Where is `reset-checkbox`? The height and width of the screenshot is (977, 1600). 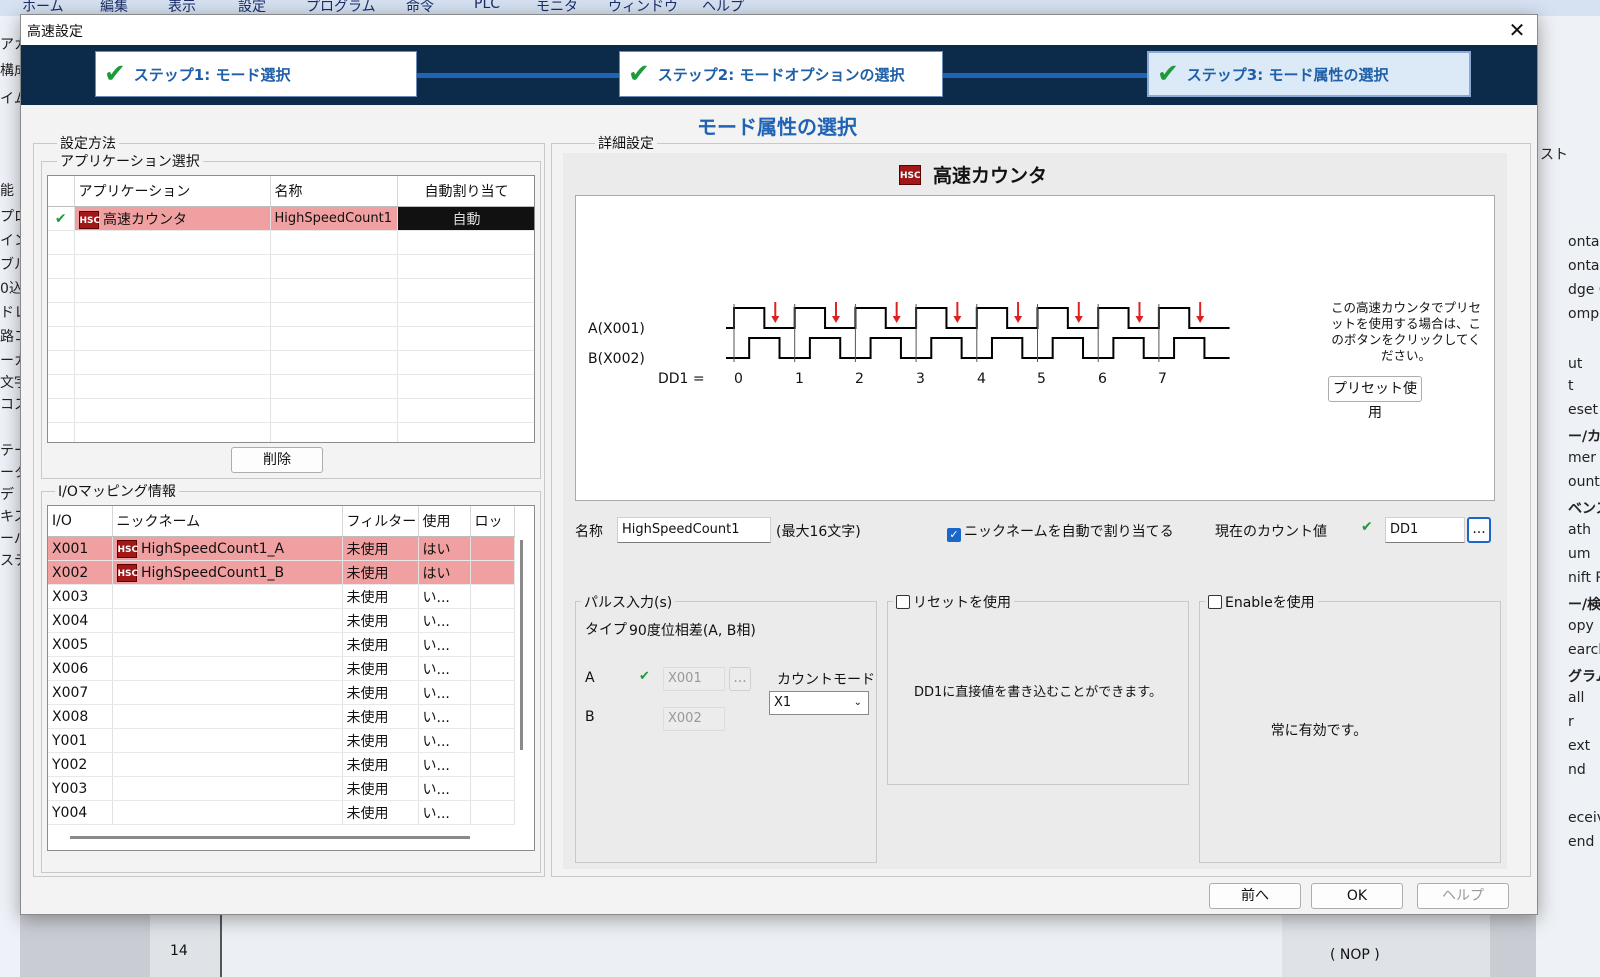 reset-checkbox is located at coordinates (903, 602).